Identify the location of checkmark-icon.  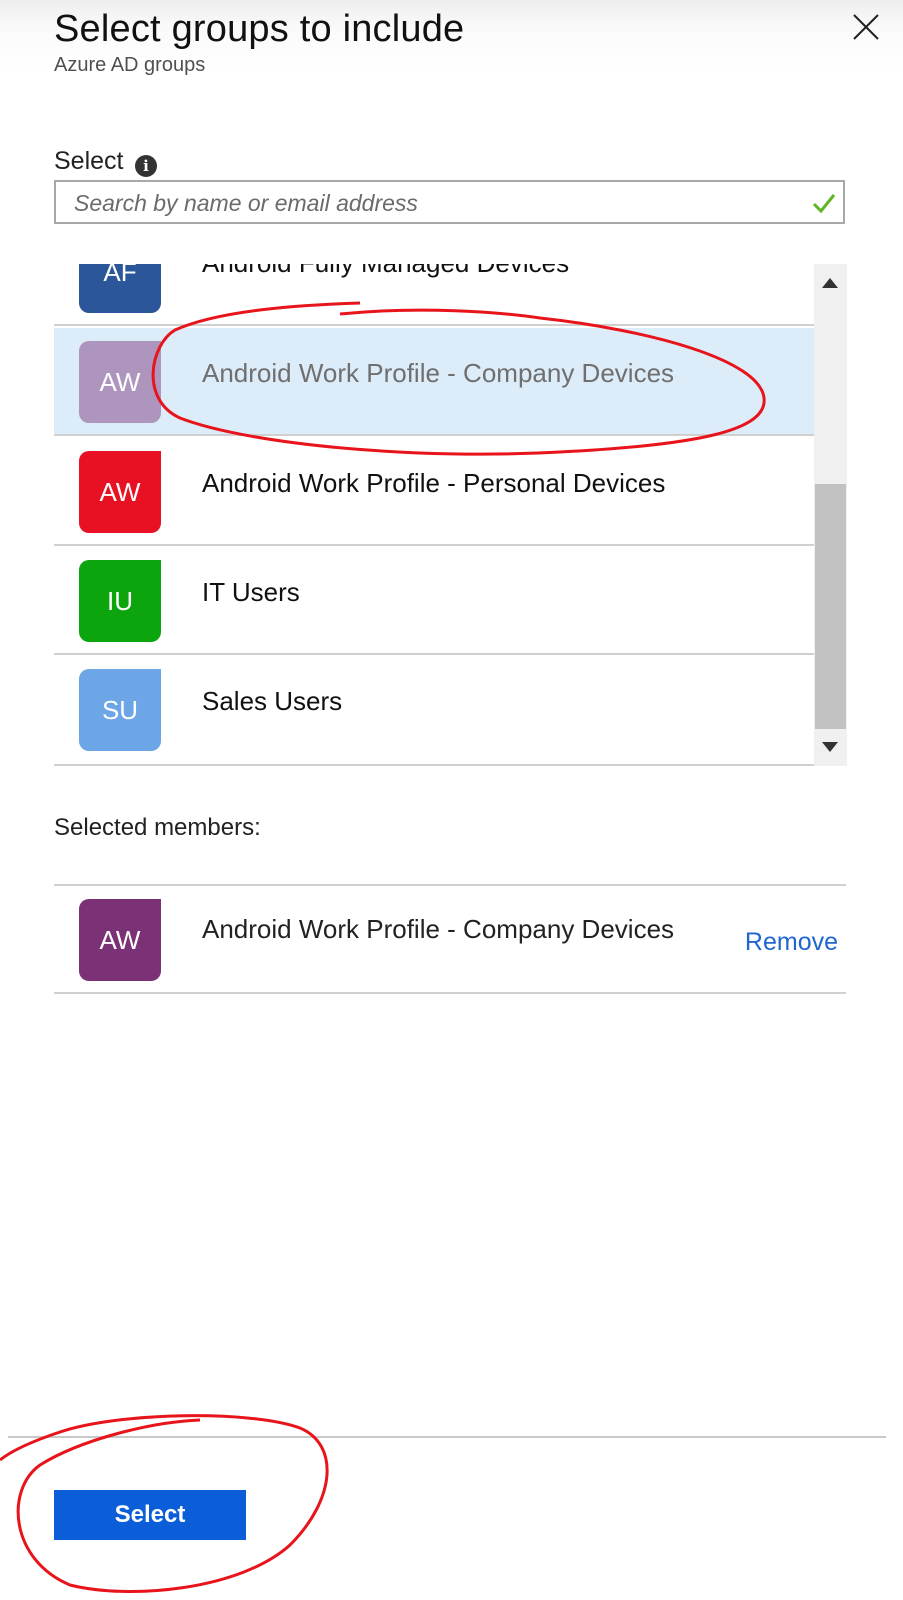
(824, 204).